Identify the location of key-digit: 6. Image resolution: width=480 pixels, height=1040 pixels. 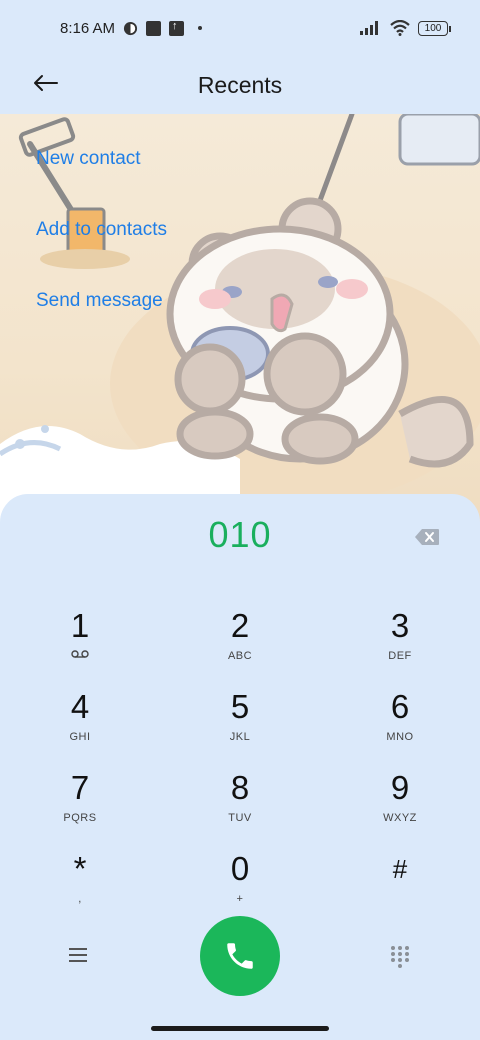
(400, 706).